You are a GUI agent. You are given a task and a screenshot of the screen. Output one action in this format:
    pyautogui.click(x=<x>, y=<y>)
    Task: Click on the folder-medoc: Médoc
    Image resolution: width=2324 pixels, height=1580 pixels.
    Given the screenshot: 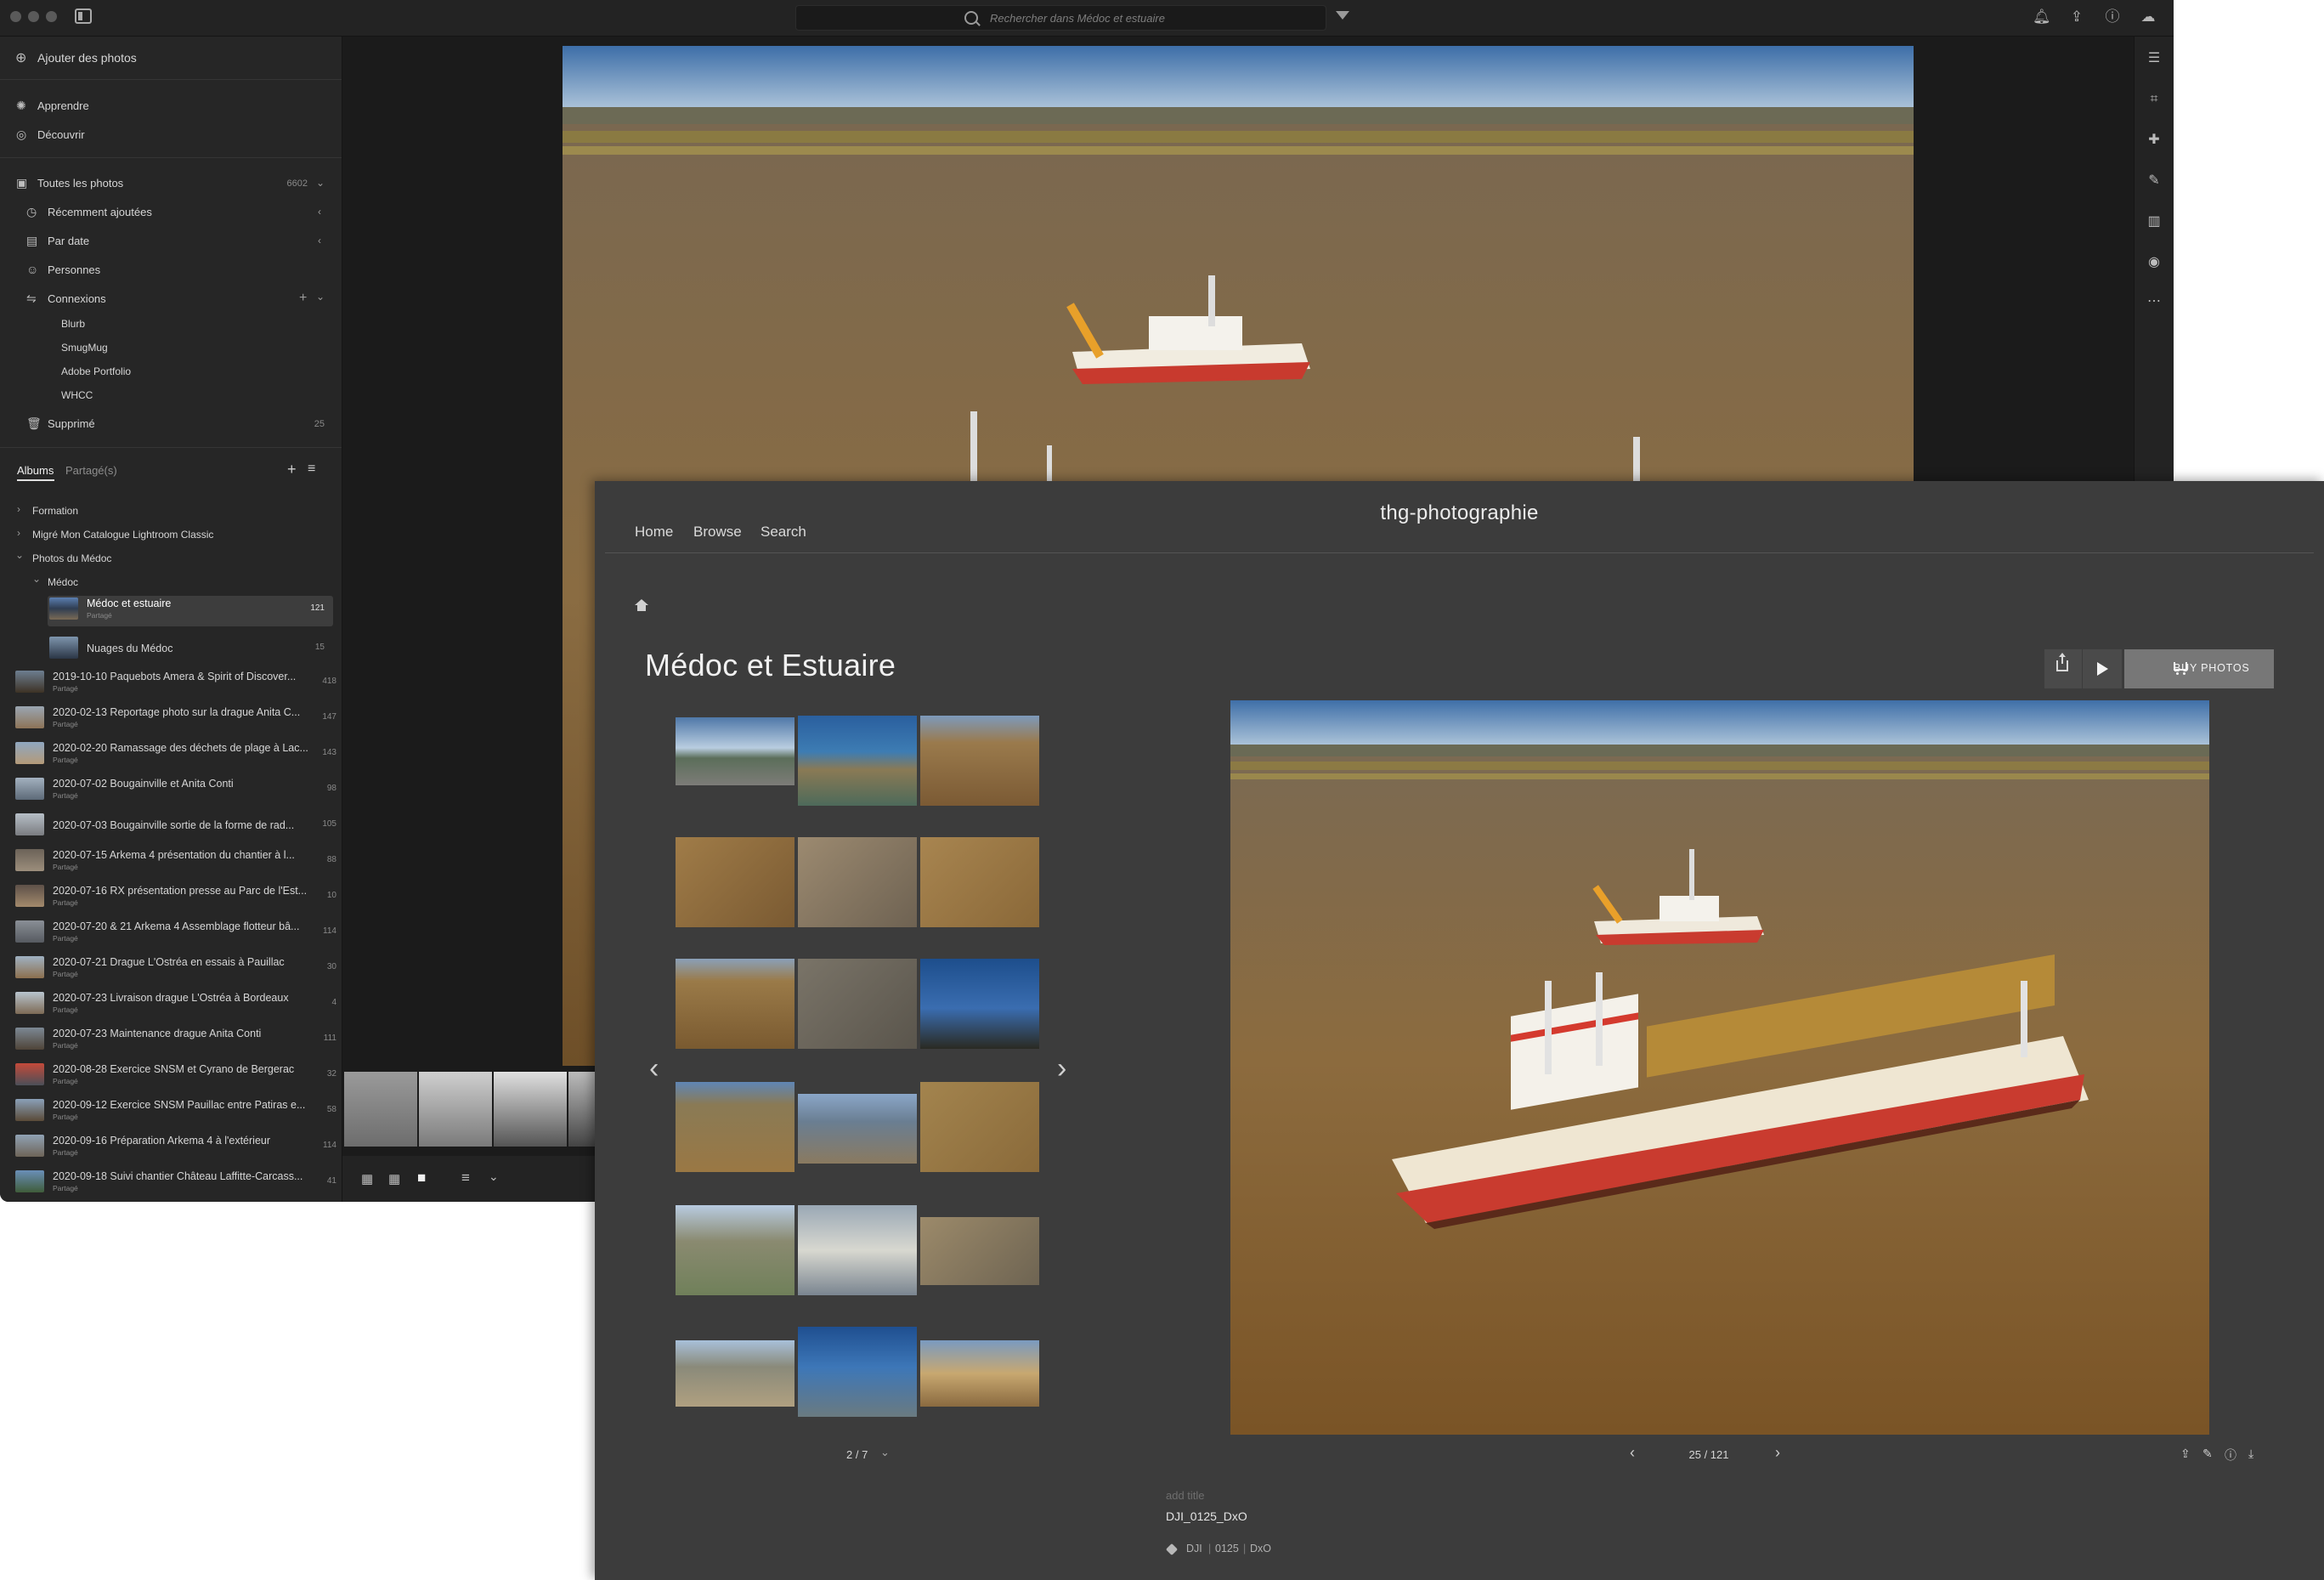 What is the action you would take?
    pyautogui.click(x=63, y=582)
    